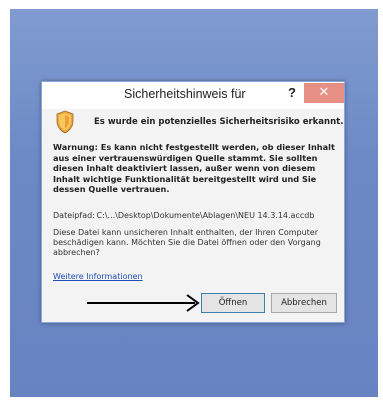 The width and height of the screenshot is (383, 405). Describe the element at coordinates (98, 276) in the screenshot. I see `more-info-link: Weitere Informationen` at that location.